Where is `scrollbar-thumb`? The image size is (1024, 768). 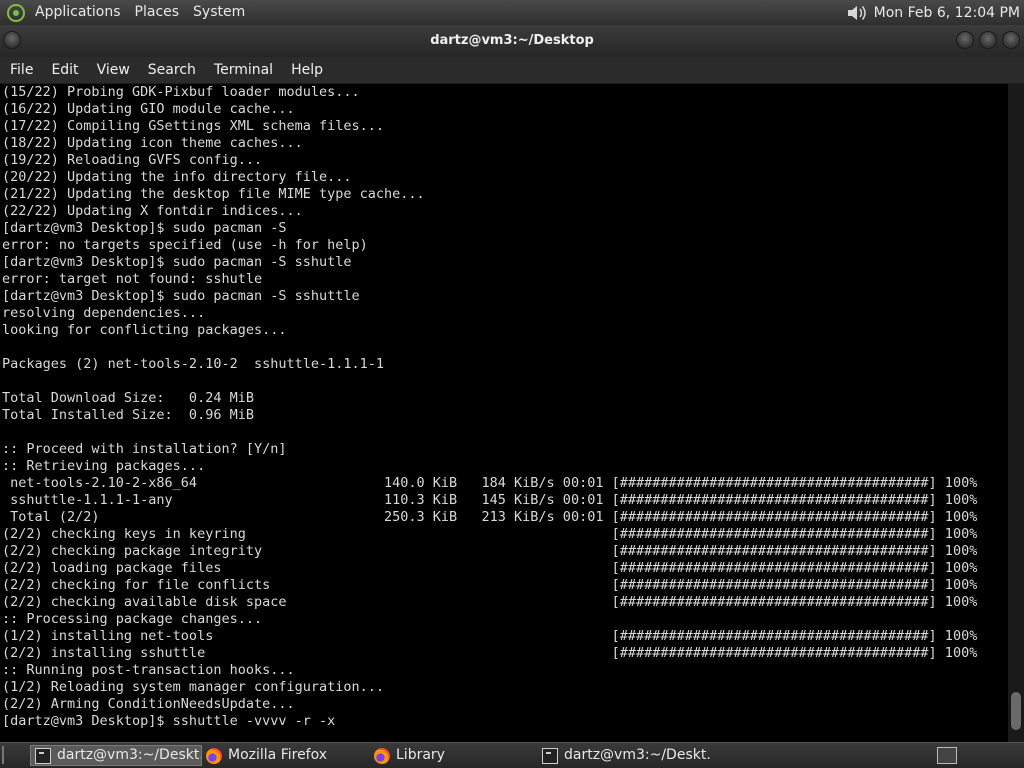
scrollbar-thumb is located at coordinates (1016, 711).